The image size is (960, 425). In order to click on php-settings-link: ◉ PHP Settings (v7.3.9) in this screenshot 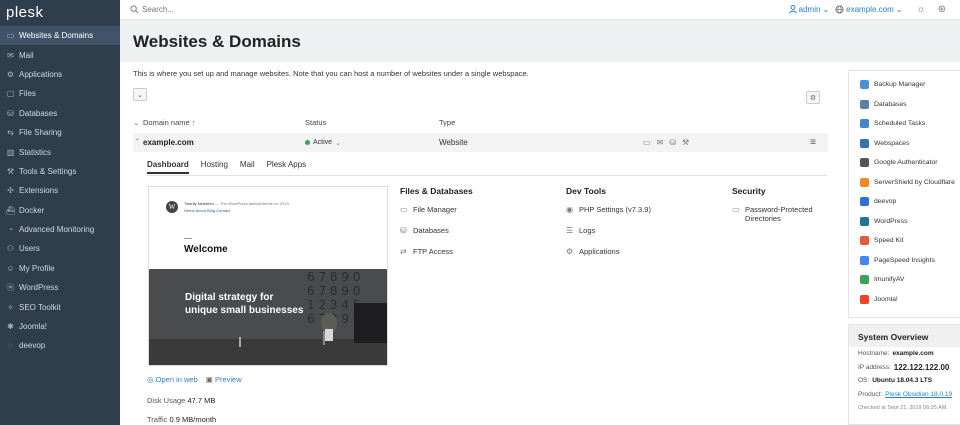, I will do `click(608, 209)`.